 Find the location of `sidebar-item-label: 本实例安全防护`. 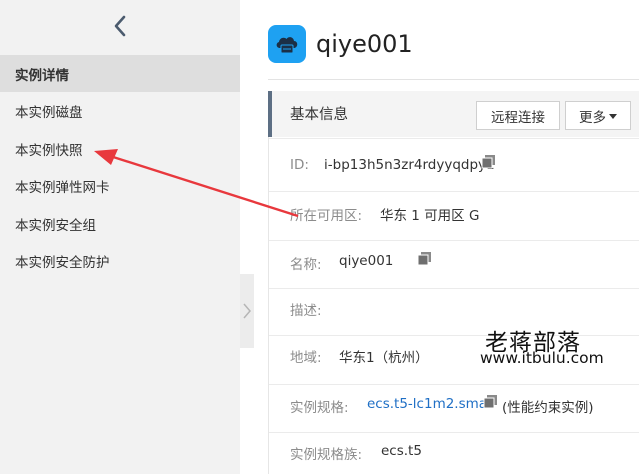

sidebar-item-label: 本实例安全防护 is located at coordinates (62, 262).